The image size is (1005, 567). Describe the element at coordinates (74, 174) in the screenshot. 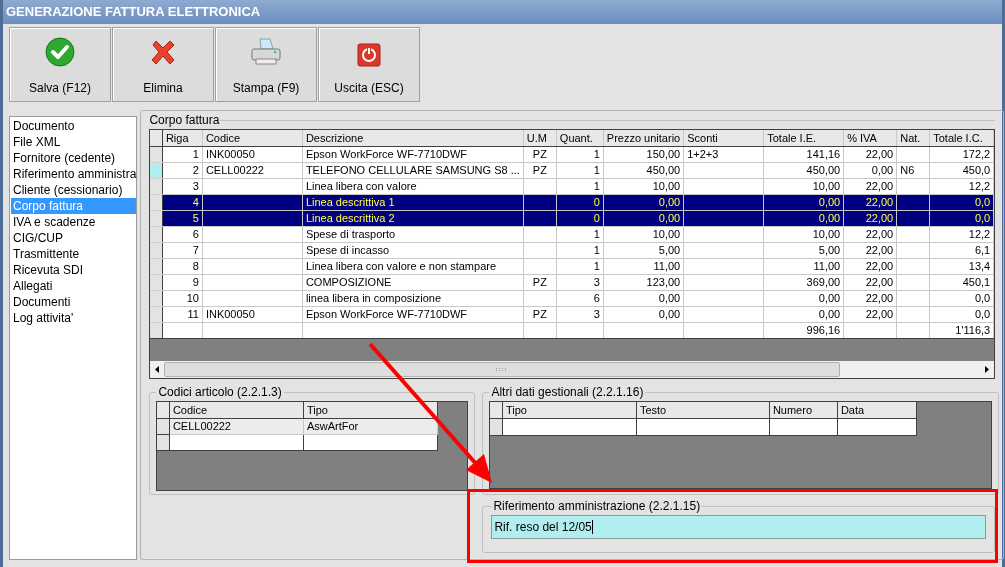

I see `section-item: Riferimento amministra` at that location.